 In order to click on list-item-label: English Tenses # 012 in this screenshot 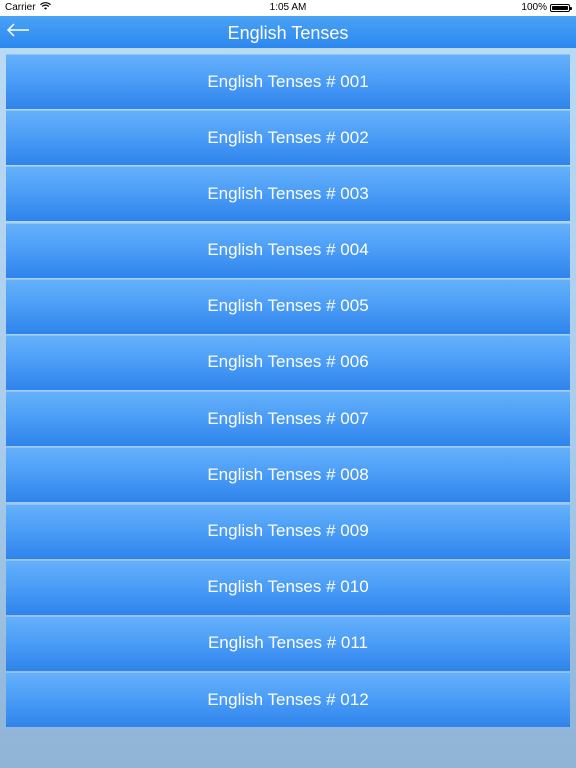, I will do `click(288, 699)`.